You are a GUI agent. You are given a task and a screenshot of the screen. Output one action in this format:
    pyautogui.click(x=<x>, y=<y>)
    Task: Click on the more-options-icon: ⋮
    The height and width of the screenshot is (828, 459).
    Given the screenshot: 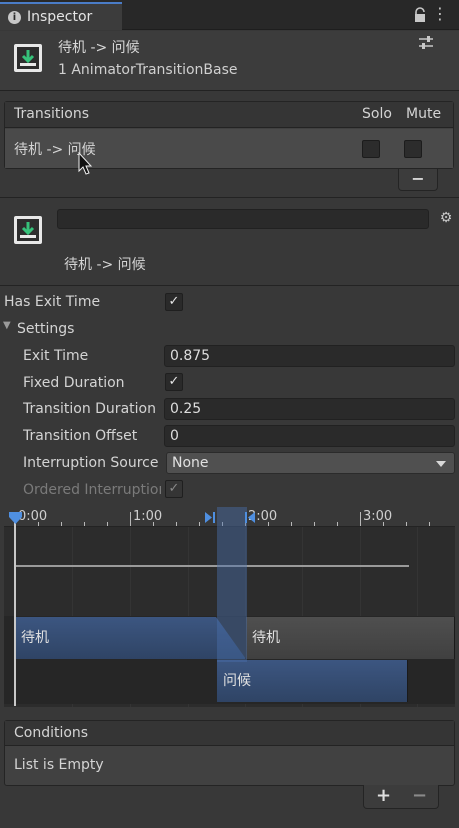 What is the action you would take?
    pyautogui.click(x=440, y=14)
    